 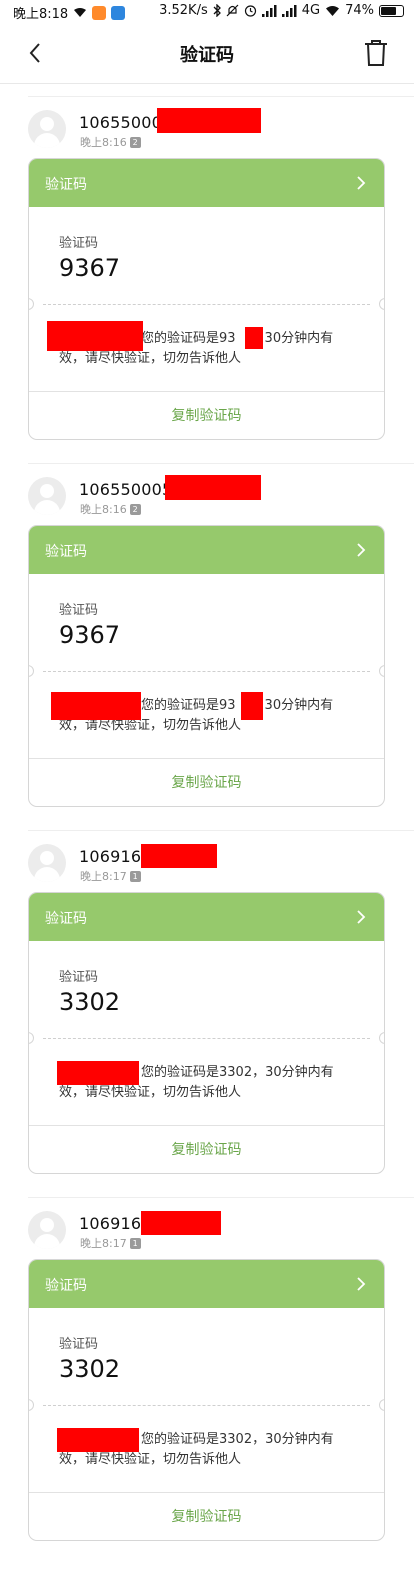 I want to click on network-speed: 3.52K/s, so click(x=183, y=10).